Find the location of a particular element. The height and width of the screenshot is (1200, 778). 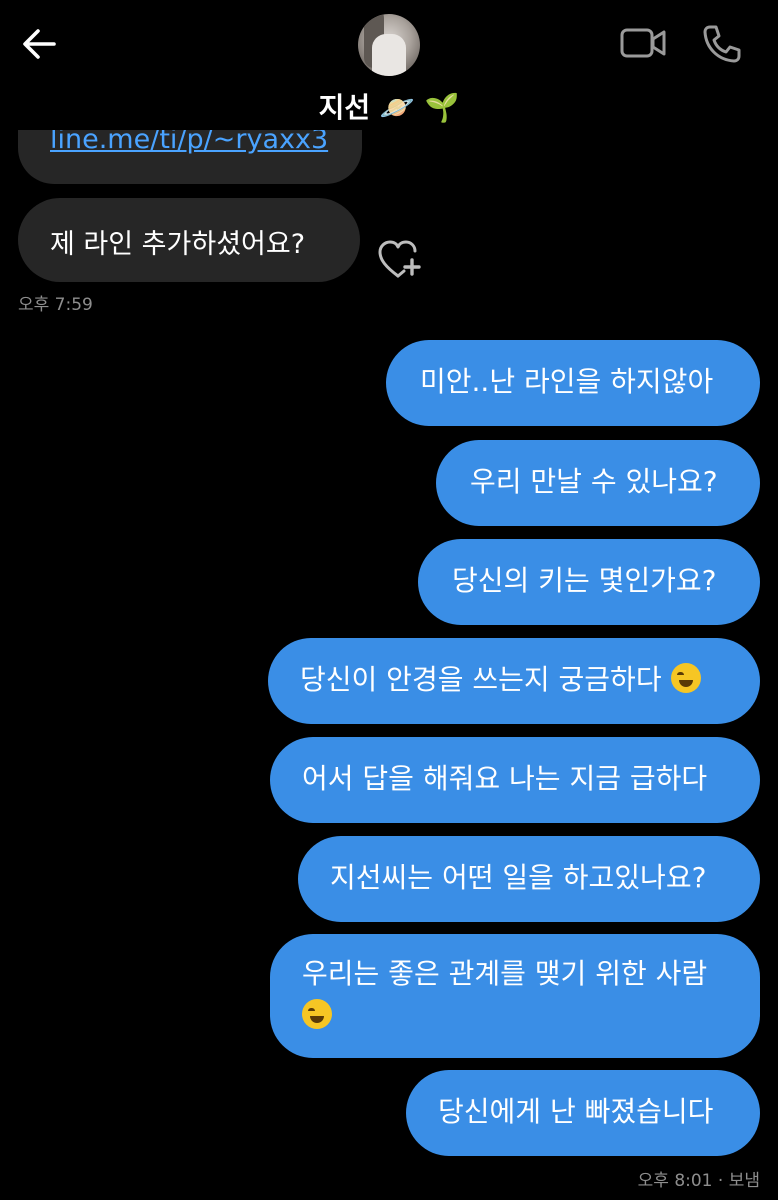

avatar is located at coordinates (389, 45).